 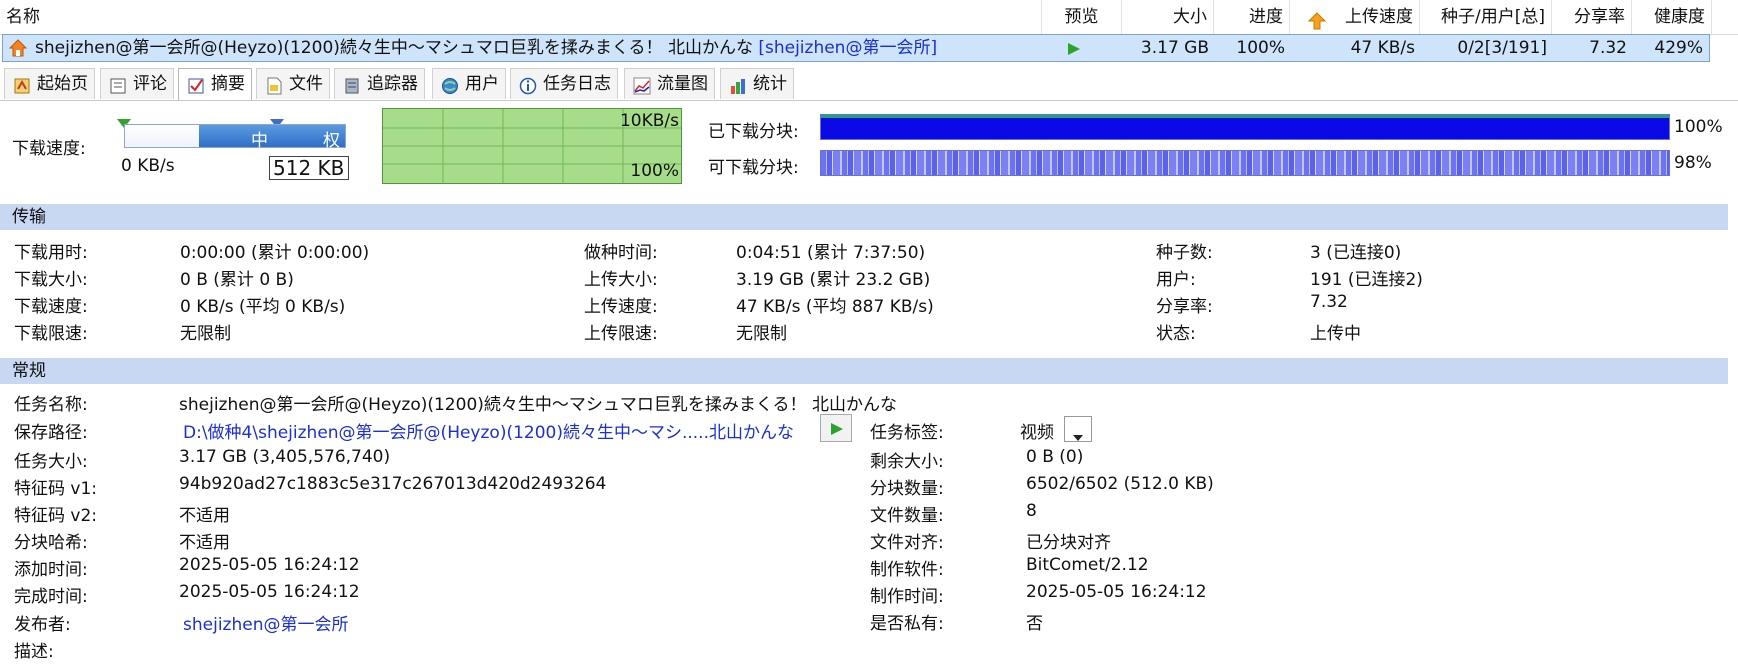 I want to click on task-seeds-peers: 0/2[3/191], so click(x=1502, y=48).